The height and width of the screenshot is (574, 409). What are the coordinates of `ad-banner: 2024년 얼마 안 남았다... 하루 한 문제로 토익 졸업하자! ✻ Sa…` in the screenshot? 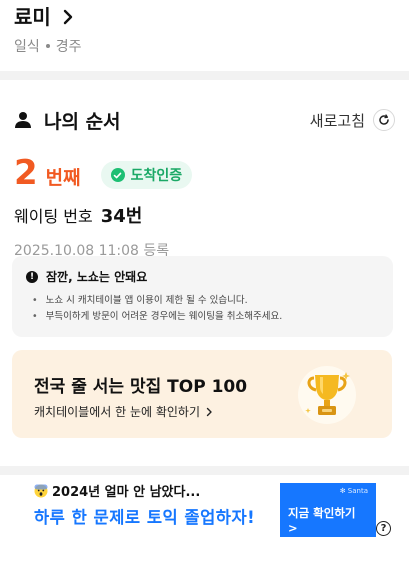 It's located at (214, 510).